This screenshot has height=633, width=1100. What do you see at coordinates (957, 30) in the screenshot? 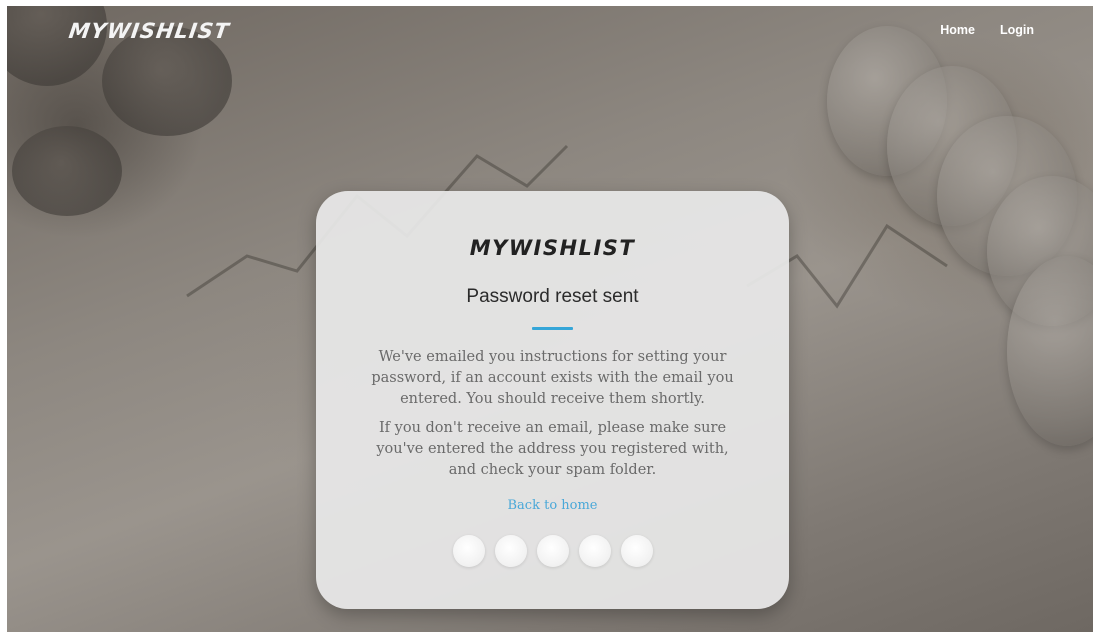
I see `nav-home-link: Home` at bounding box center [957, 30].